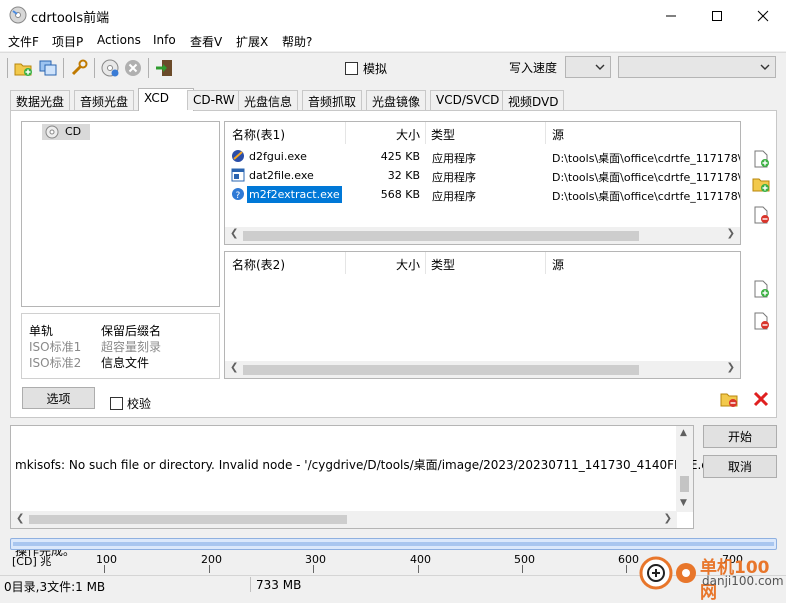 The width and height of the screenshot is (786, 603). Describe the element at coordinates (684, 469) in the screenshot. I see `vertical-scrollbar: ▲ ▼` at that location.